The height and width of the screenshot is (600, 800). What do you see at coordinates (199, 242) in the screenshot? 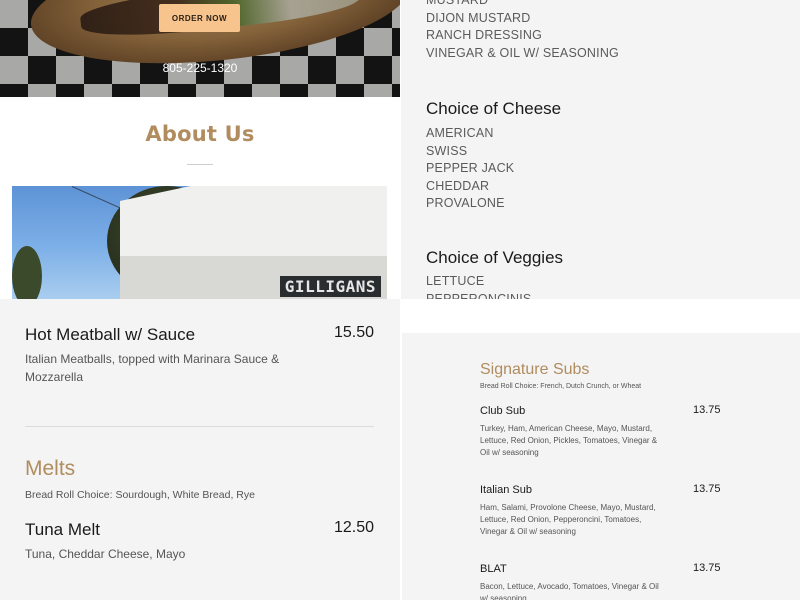
I see `storefront-photo: GILLIGANS` at bounding box center [199, 242].